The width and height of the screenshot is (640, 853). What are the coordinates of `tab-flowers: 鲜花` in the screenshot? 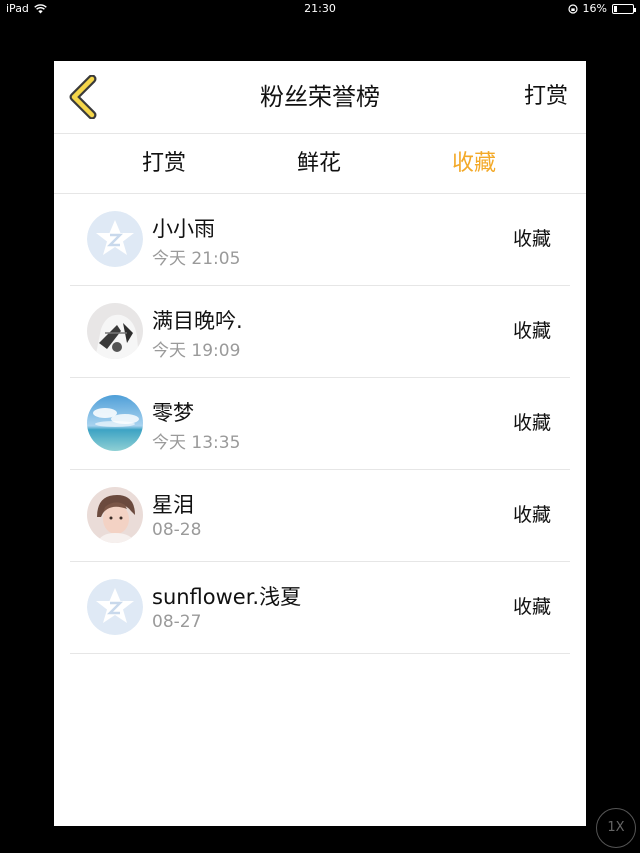 It's located at (319, 163).